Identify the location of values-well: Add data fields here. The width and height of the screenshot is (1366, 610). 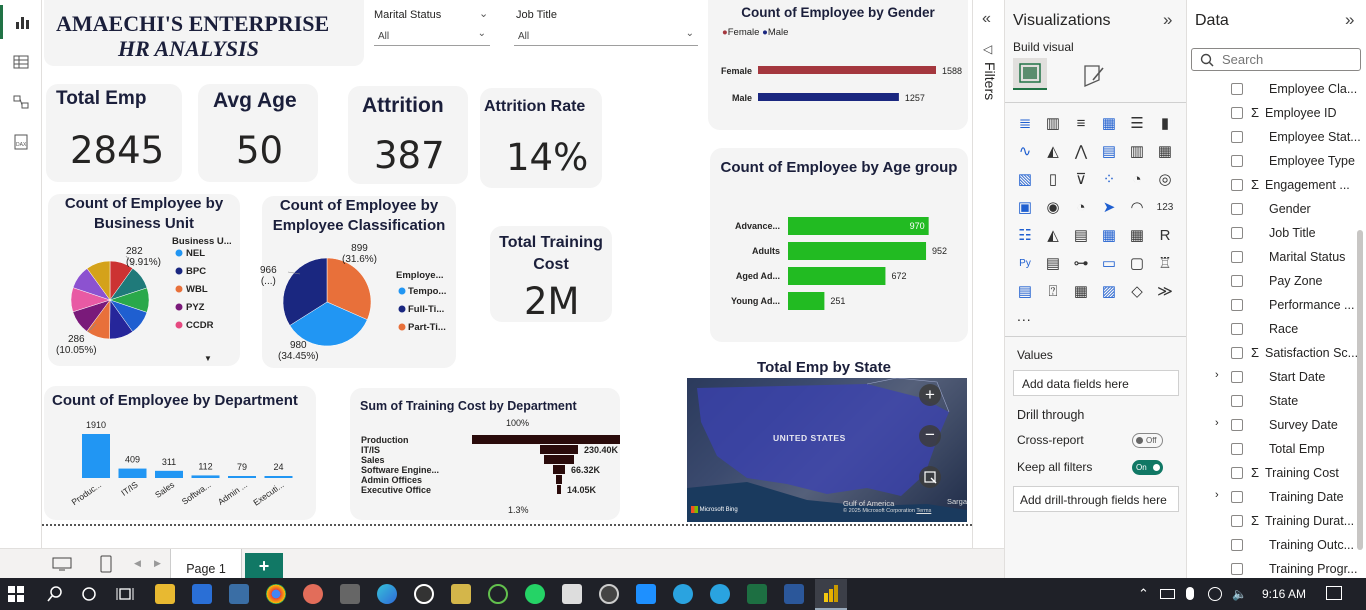
(1096, 383).